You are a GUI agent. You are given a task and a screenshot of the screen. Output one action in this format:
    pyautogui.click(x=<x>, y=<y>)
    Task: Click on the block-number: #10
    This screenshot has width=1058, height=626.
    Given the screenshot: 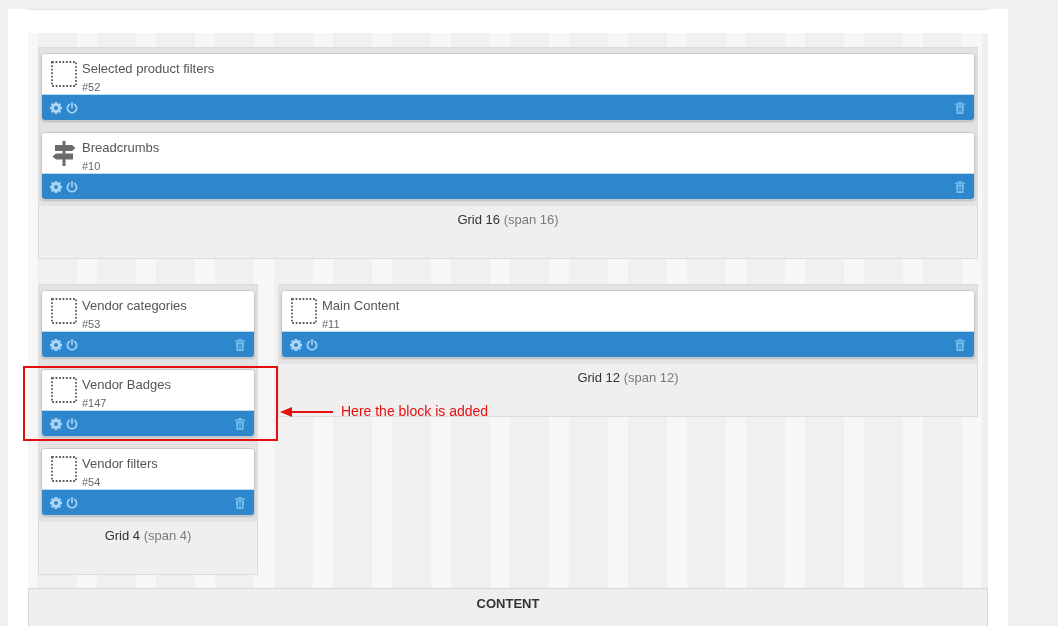 What is the action you would take?
    pyautogui.click(x=92, y=166)
    